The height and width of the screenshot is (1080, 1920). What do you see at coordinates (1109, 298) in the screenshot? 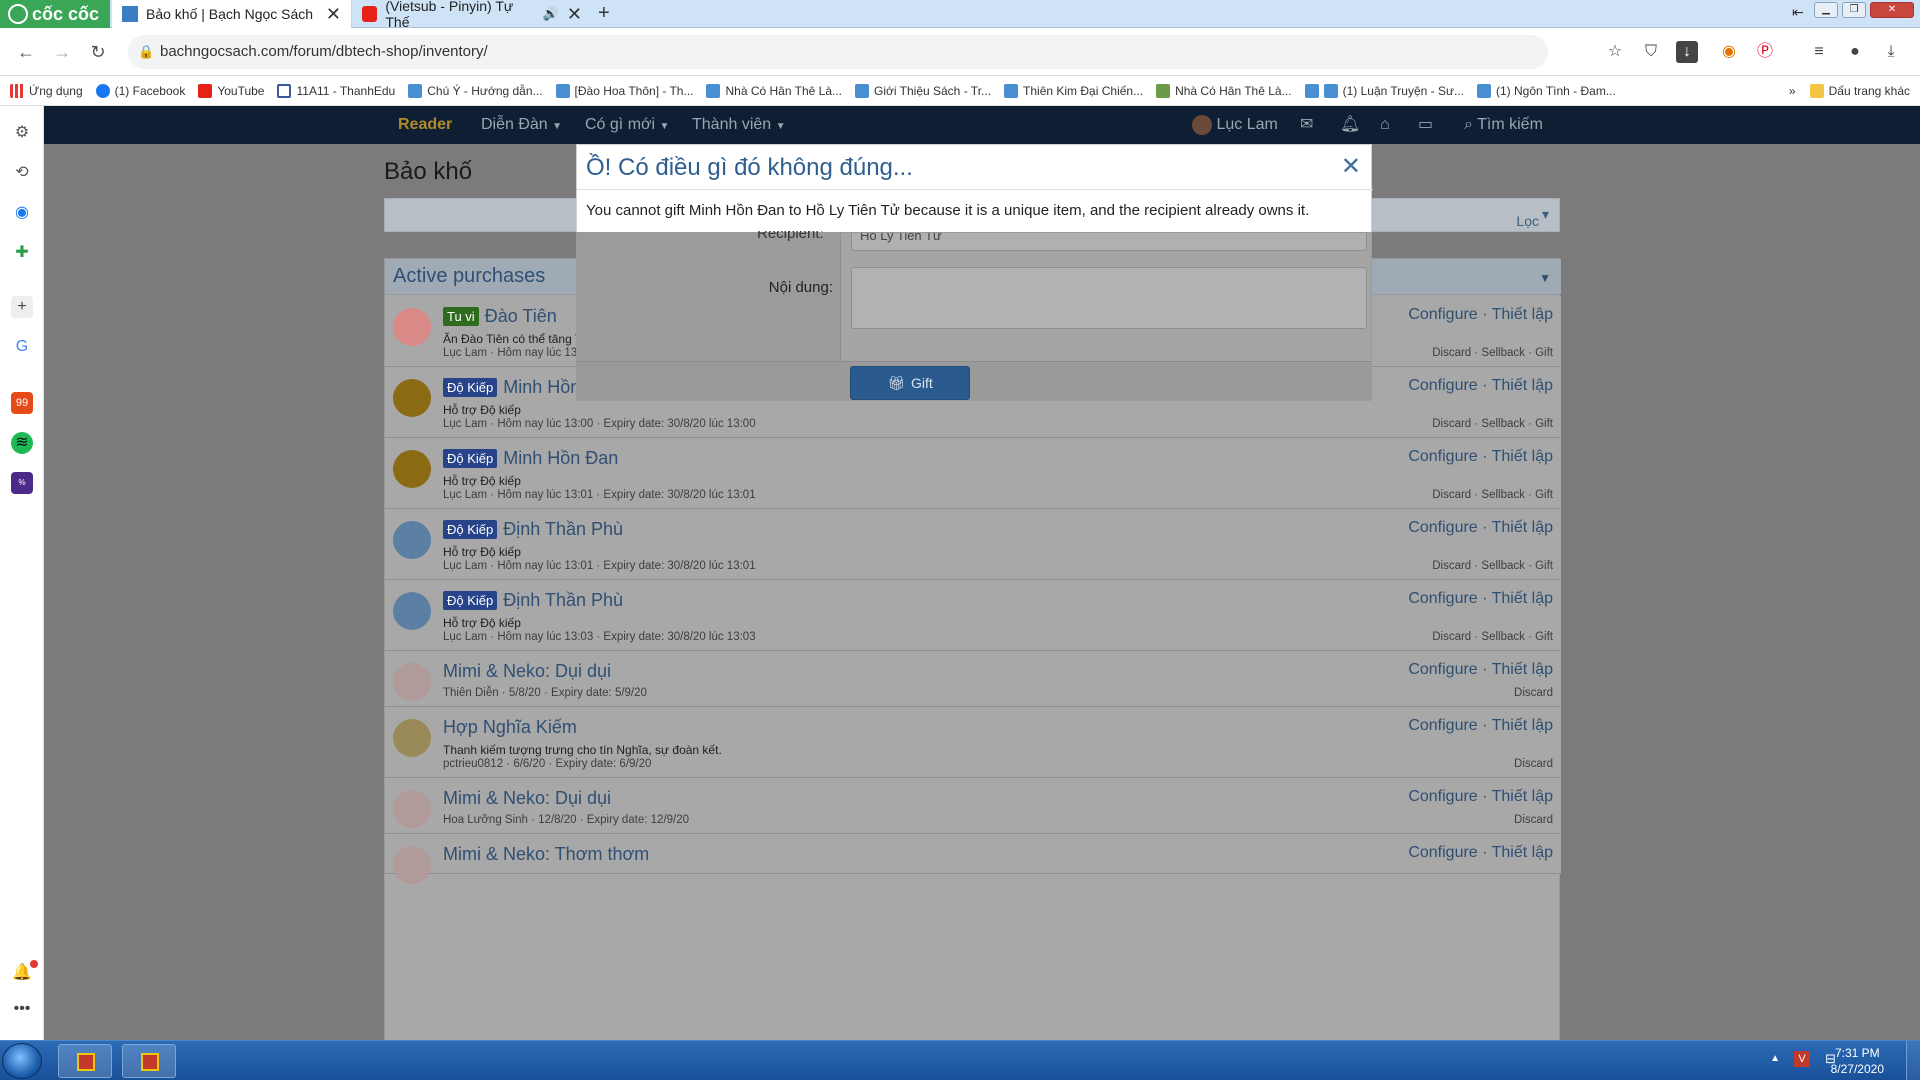
I see `message-textarea` at bounding box center [1109, 298].